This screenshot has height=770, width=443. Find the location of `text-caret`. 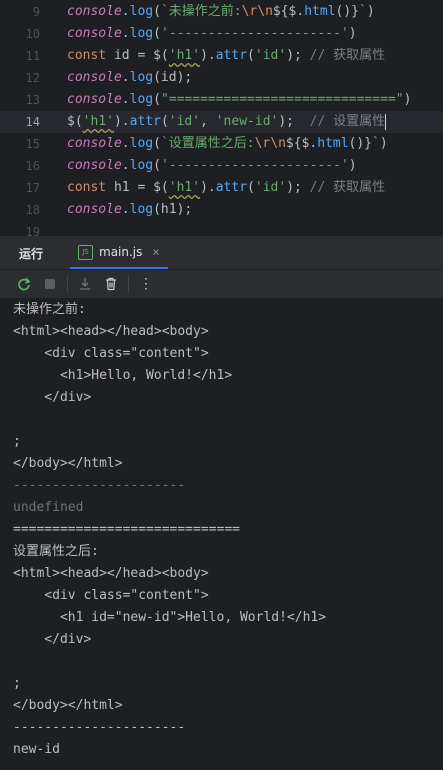

text-caret is located at coordinates (386, 121).